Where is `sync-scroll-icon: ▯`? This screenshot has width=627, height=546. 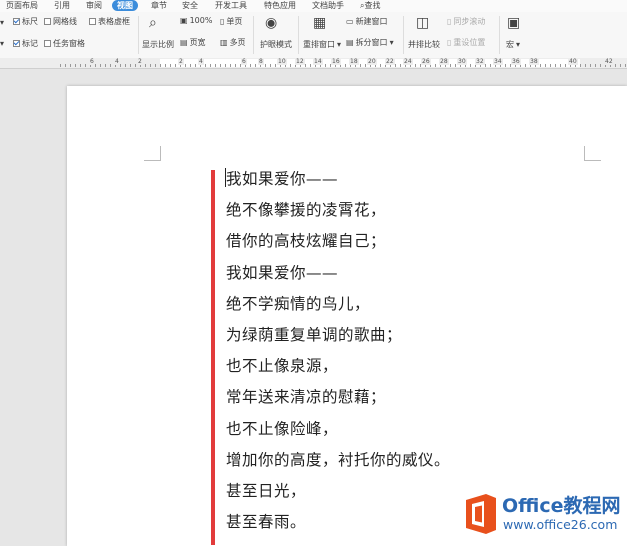
sync-scroll-icon: ▯ is located at coordinates (449, 21).